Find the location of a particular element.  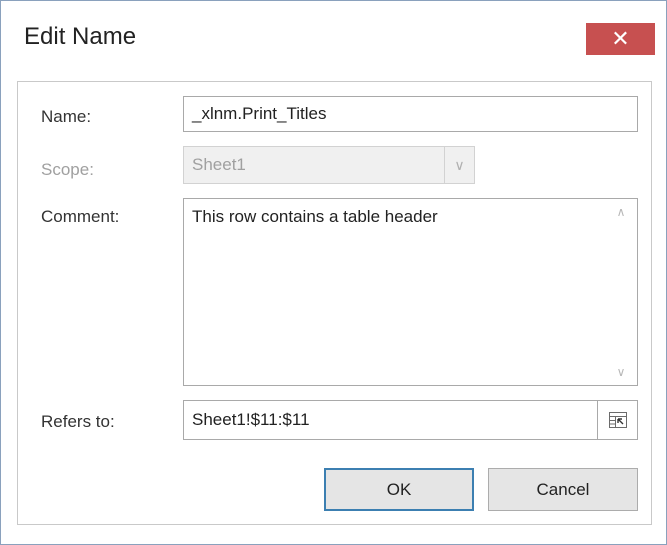

ok-button: OK is located at coordinates (399, 489).